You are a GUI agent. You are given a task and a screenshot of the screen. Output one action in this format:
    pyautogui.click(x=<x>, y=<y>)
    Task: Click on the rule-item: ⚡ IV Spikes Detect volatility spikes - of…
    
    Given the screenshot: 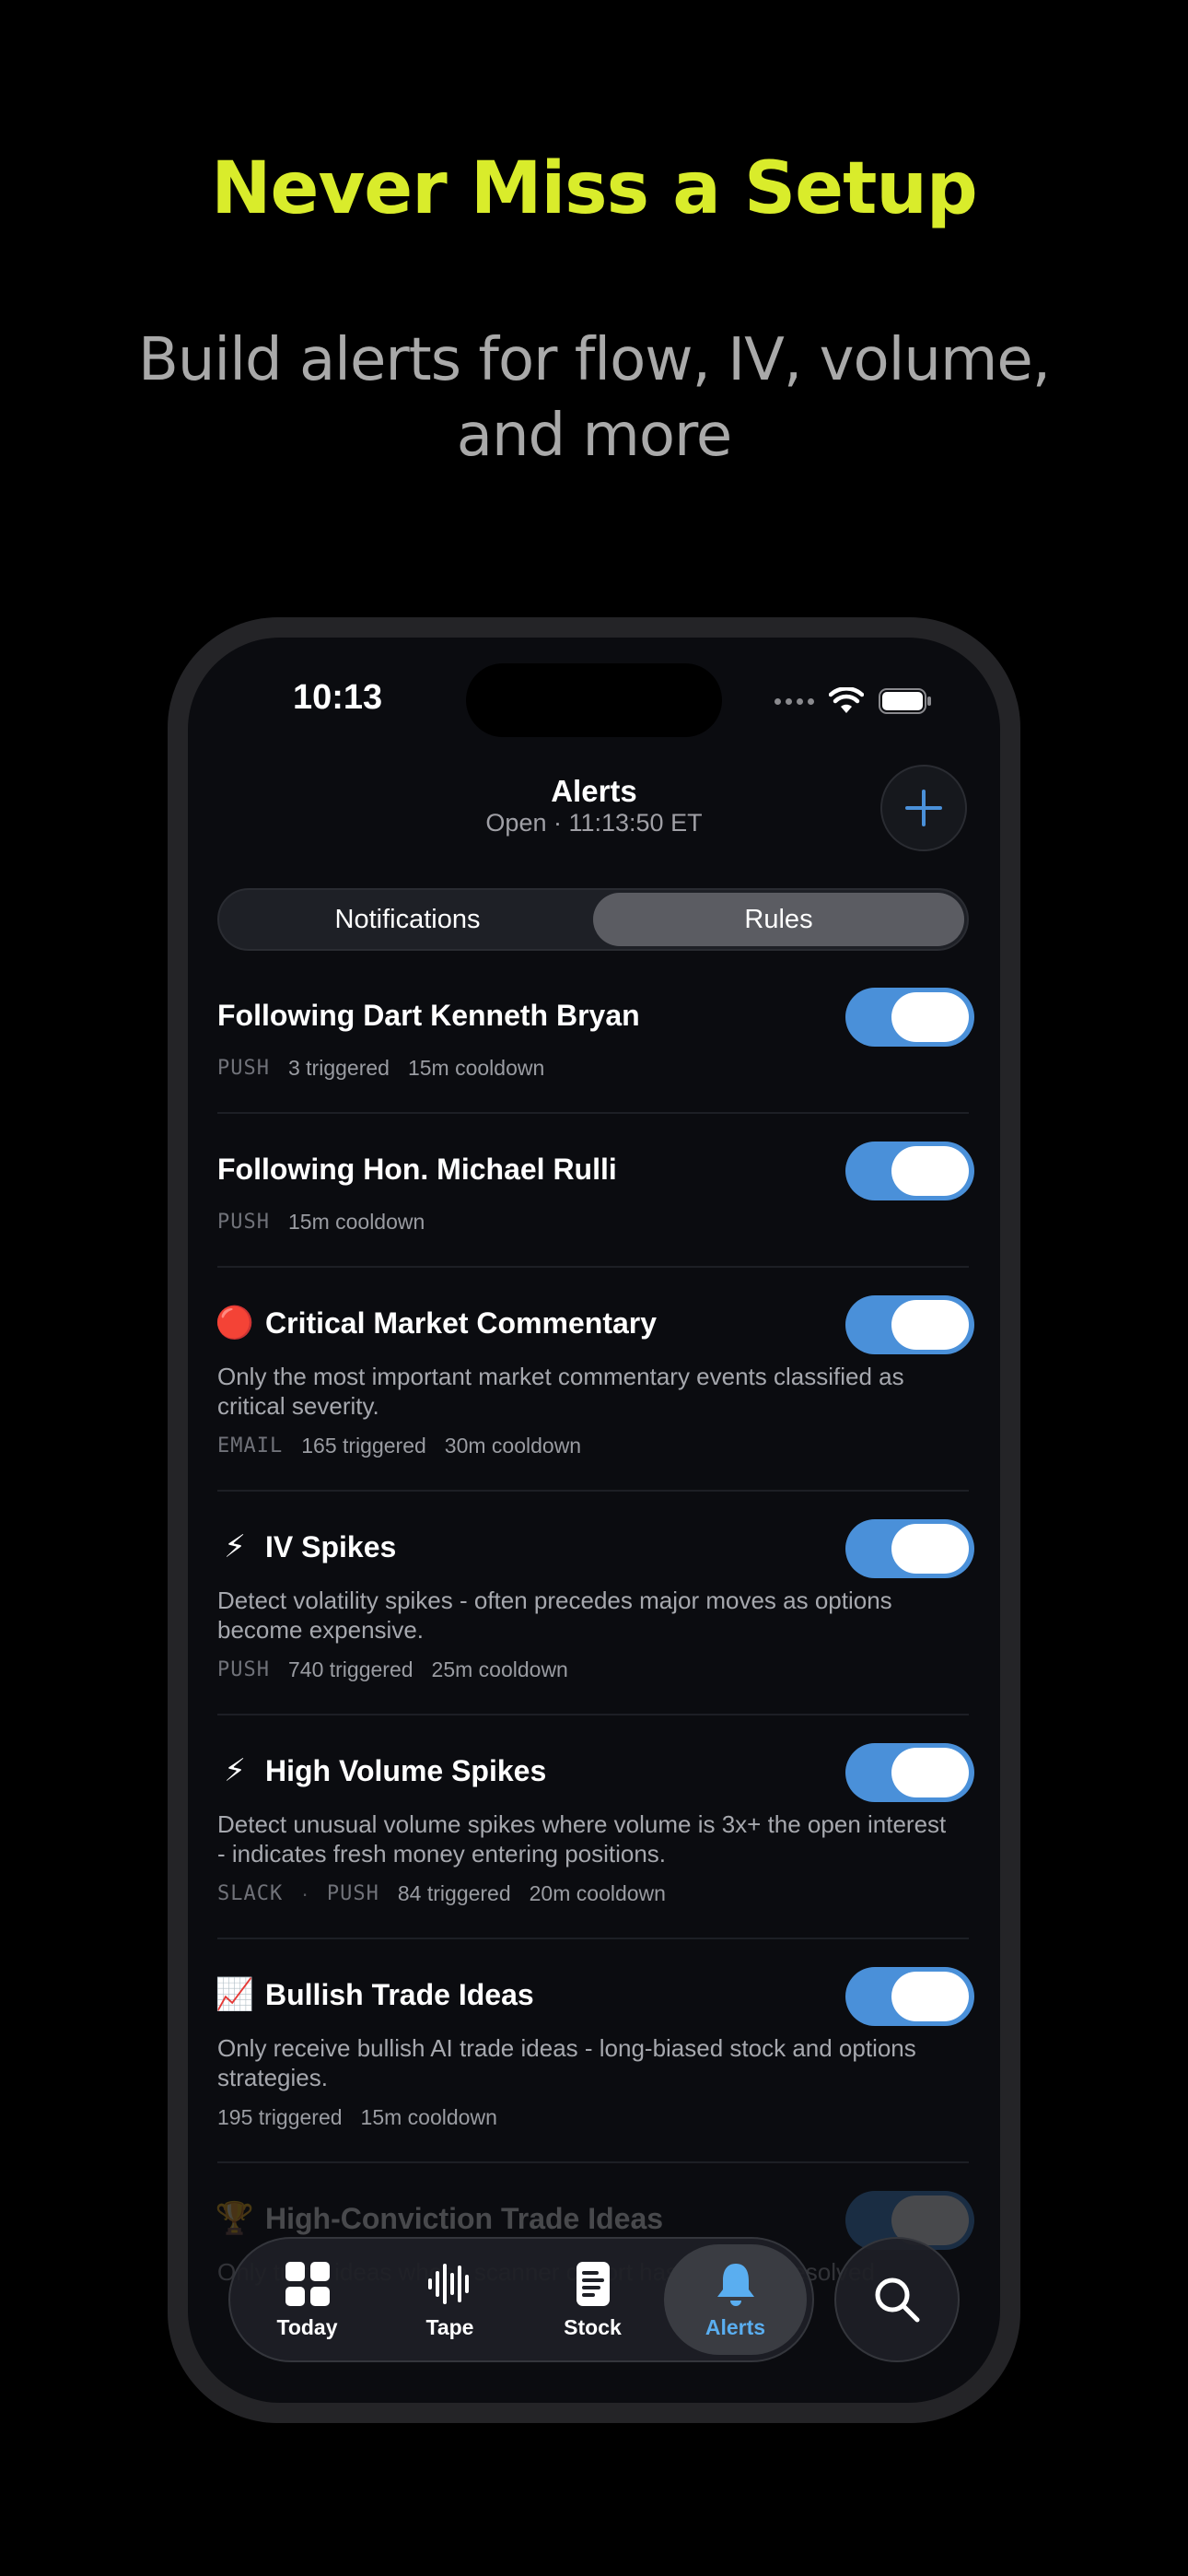 What is the action you would take?
    pyautogui.click(x=595, y=1604)
    